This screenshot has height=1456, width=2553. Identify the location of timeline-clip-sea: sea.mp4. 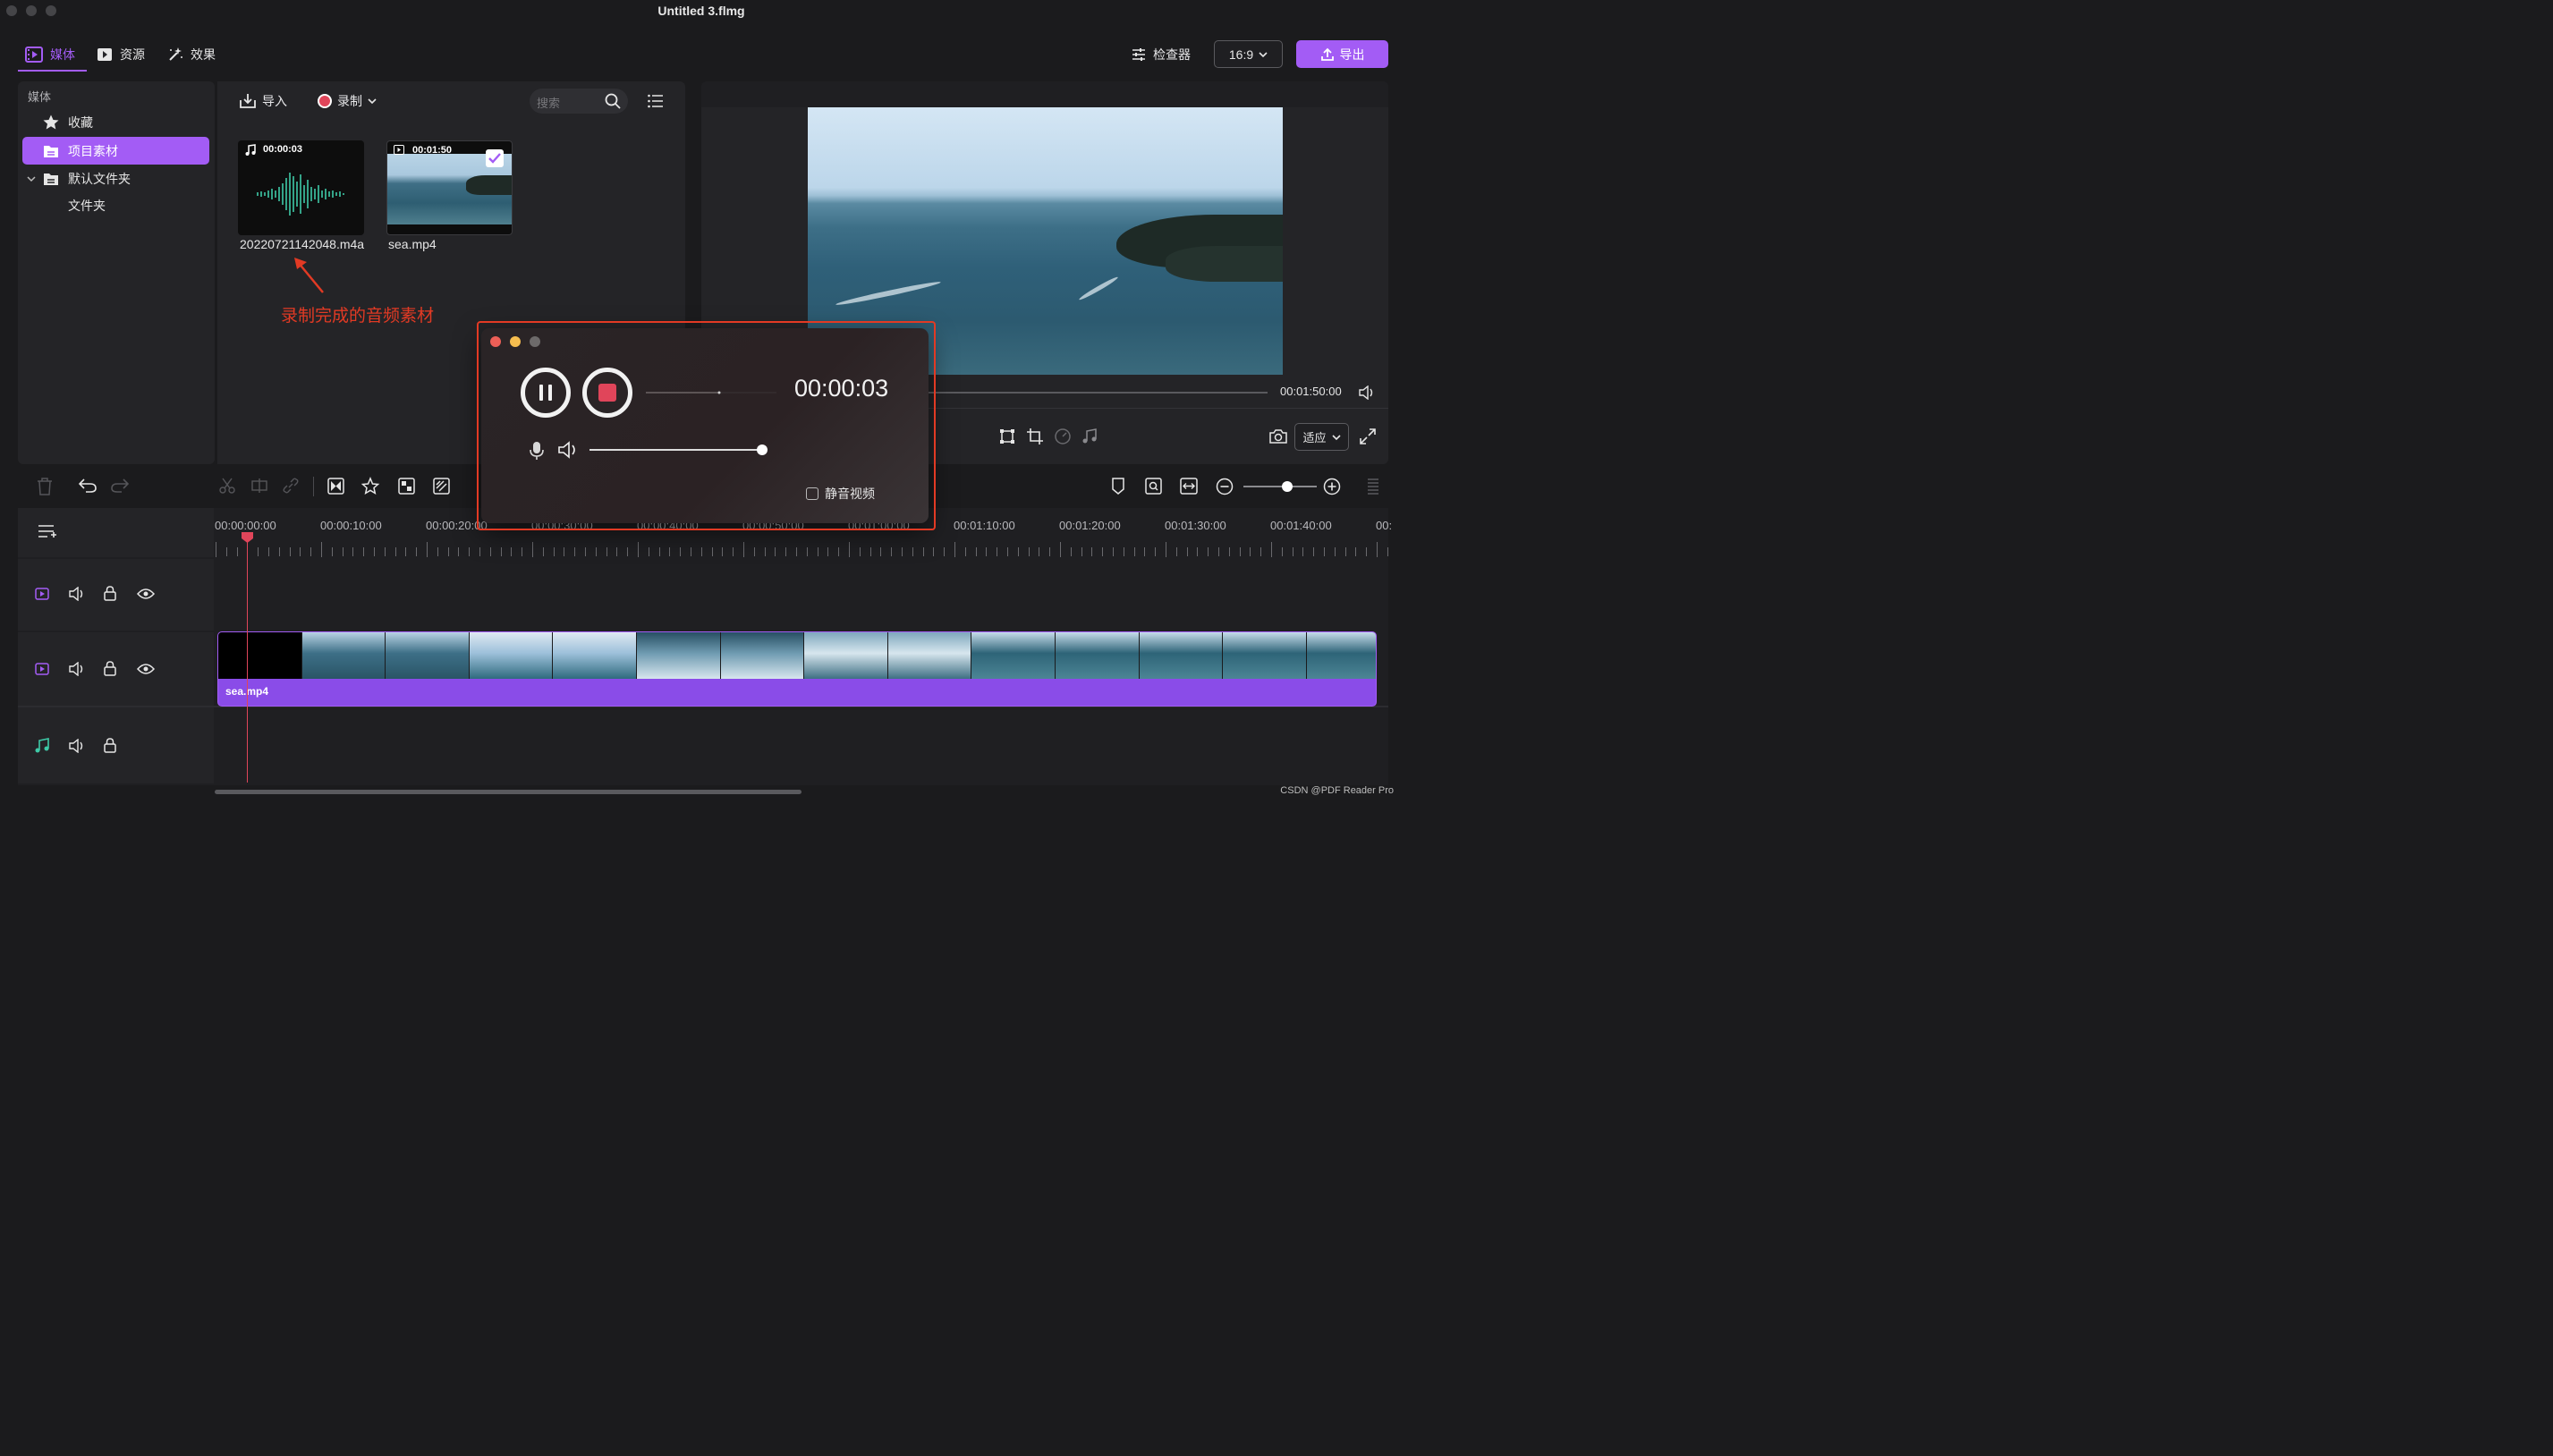
(797, 669).